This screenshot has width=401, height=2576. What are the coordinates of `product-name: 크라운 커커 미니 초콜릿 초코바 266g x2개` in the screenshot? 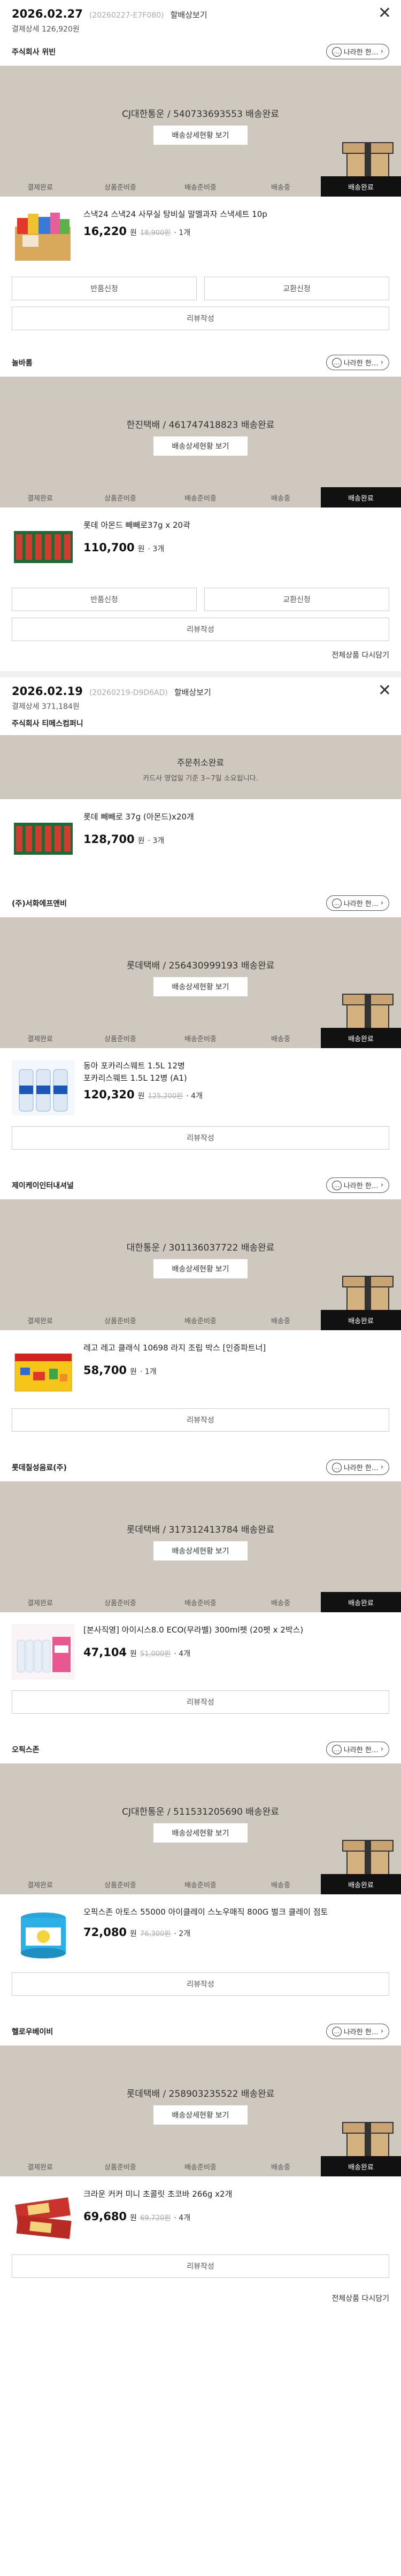 It's located at (158, 2194).